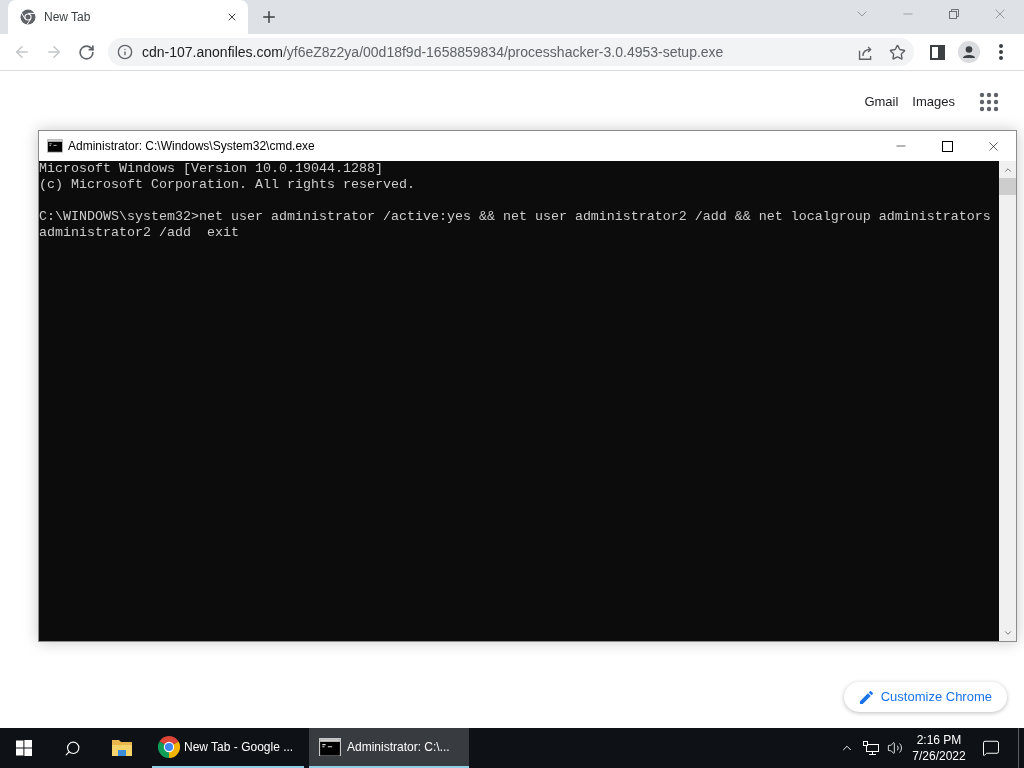 Image resolution: width=1024 pixels, height=768 pixels. I want to click on bookmark-star-icon, so click(897, 52).